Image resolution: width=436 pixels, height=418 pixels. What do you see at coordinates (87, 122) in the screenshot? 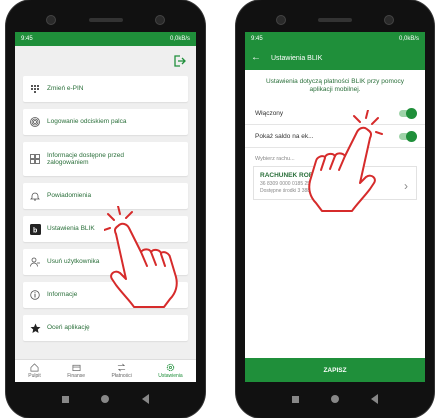
I see `menu-item-label: Logowanie odciskiem palca` at bounding box center [87, 122].